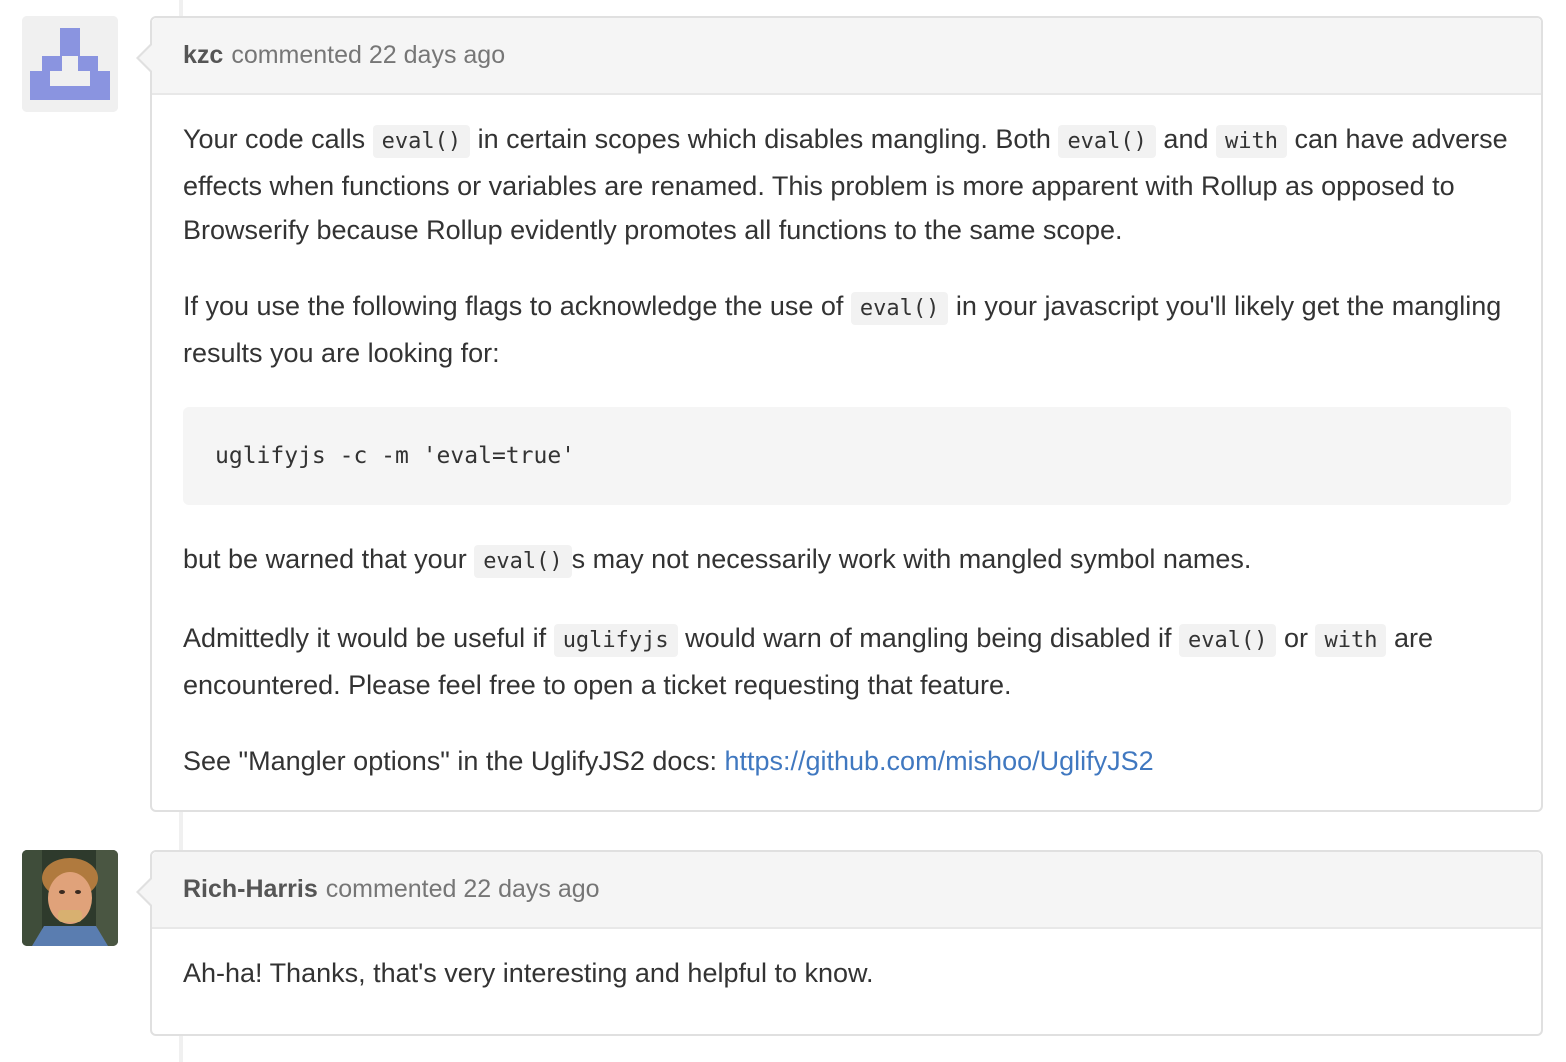  I want to click on author-link: Rich-Harris, so click(250, 889).